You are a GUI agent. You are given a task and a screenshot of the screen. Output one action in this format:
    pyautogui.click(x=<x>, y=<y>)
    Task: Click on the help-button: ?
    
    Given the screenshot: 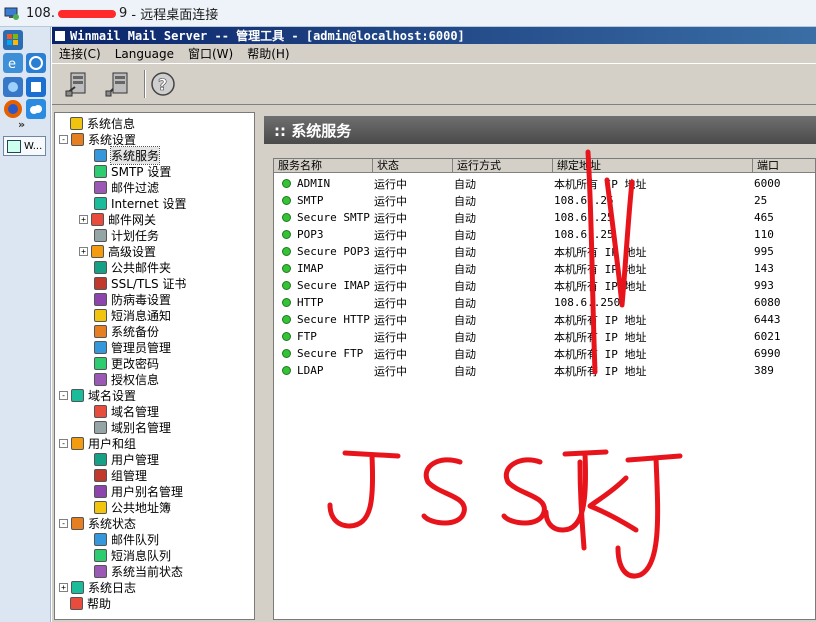 What is the action you would take?
    pyautogui.click(x=163, y=84)
    